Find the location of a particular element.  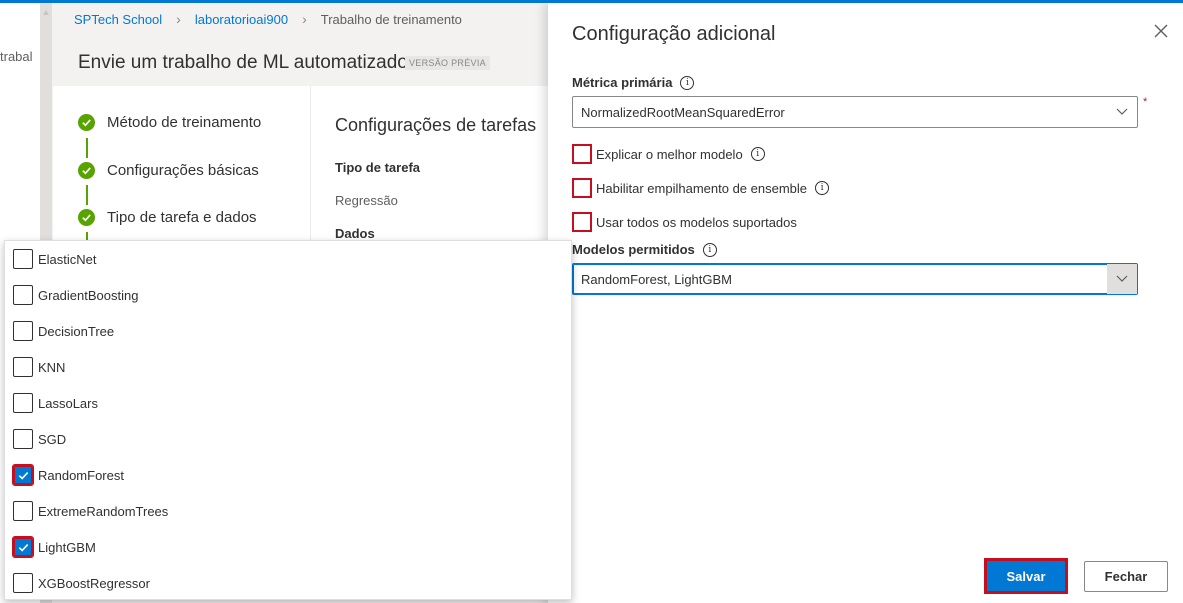

left-nav-text: trabal is located at coordinates (16, 56).